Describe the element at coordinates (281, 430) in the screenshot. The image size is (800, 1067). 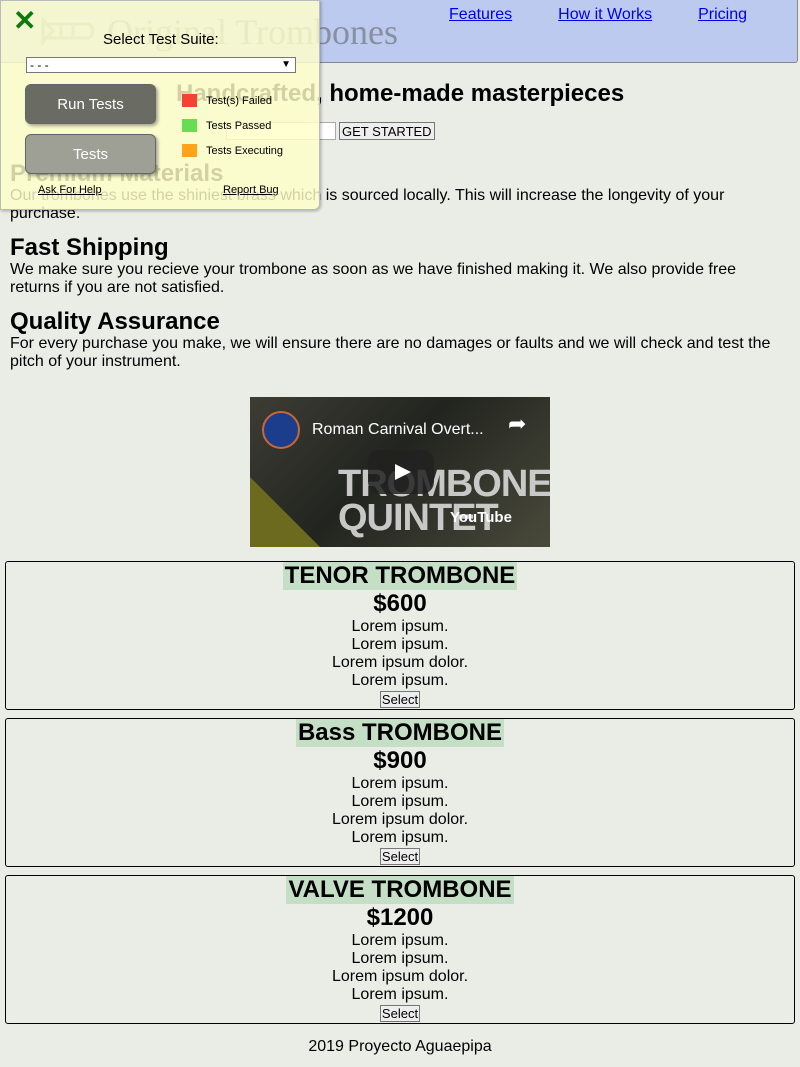
I see `channel-avatar` at that location.